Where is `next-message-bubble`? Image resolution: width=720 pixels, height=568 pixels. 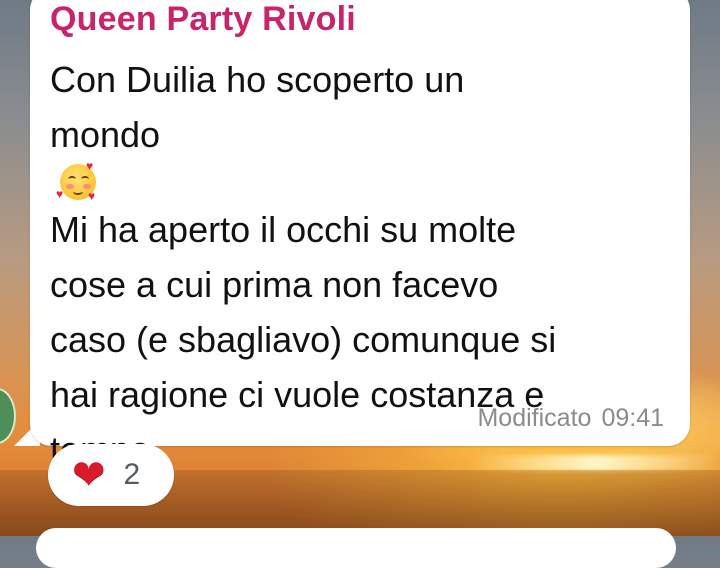 next-message-bubble is located at coordinates (356, 548).